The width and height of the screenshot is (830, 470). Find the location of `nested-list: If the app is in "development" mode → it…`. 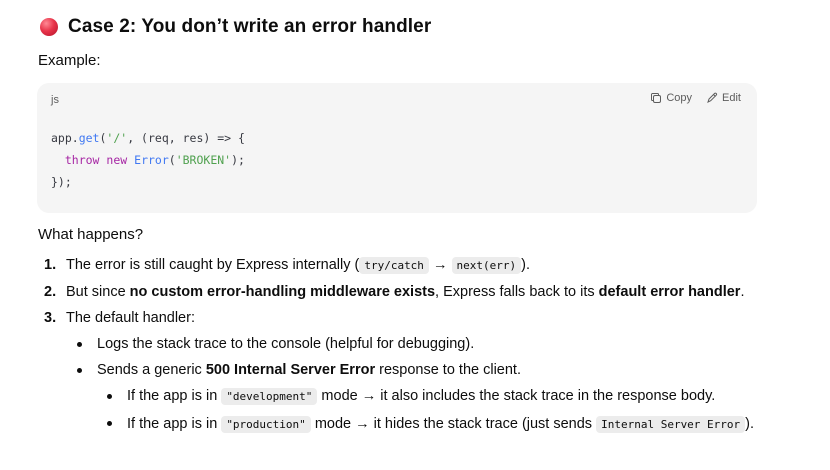

nested-list: If the app is in "development" mode → it… is located at coordinates (443, 411).